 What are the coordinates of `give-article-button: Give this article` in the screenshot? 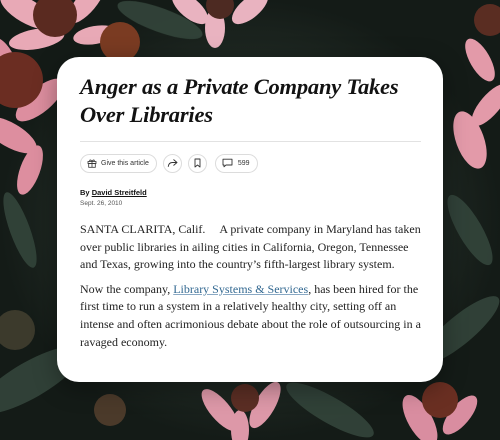 It's located at (118, 163).